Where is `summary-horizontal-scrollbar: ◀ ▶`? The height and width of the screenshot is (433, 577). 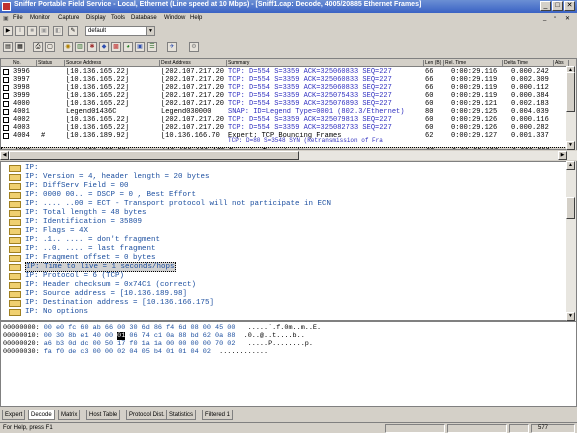
summary-horizontal-scrollbar: ◀ ▶ is located at coordinates (288, 155).